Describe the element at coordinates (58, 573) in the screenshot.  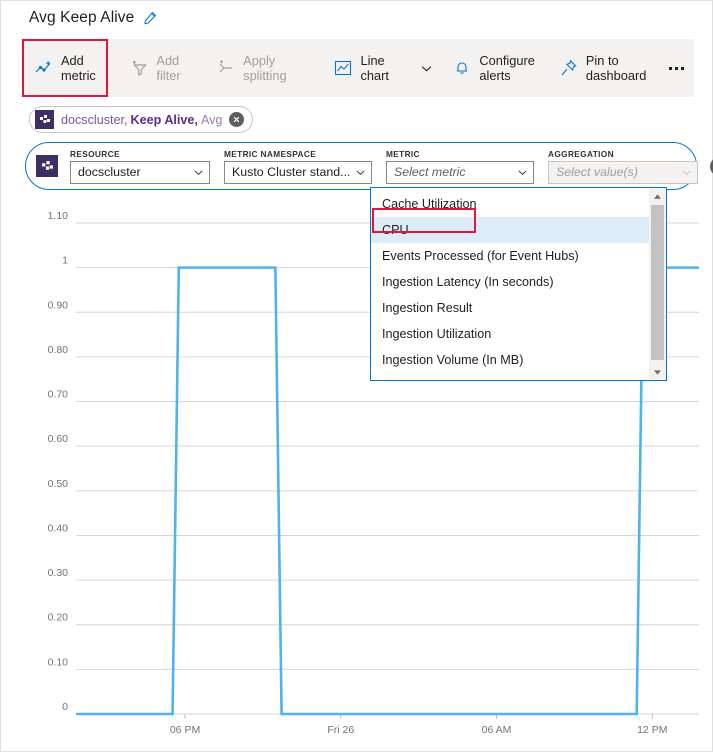
I see `y-axis-tick: 0.30` at that location.